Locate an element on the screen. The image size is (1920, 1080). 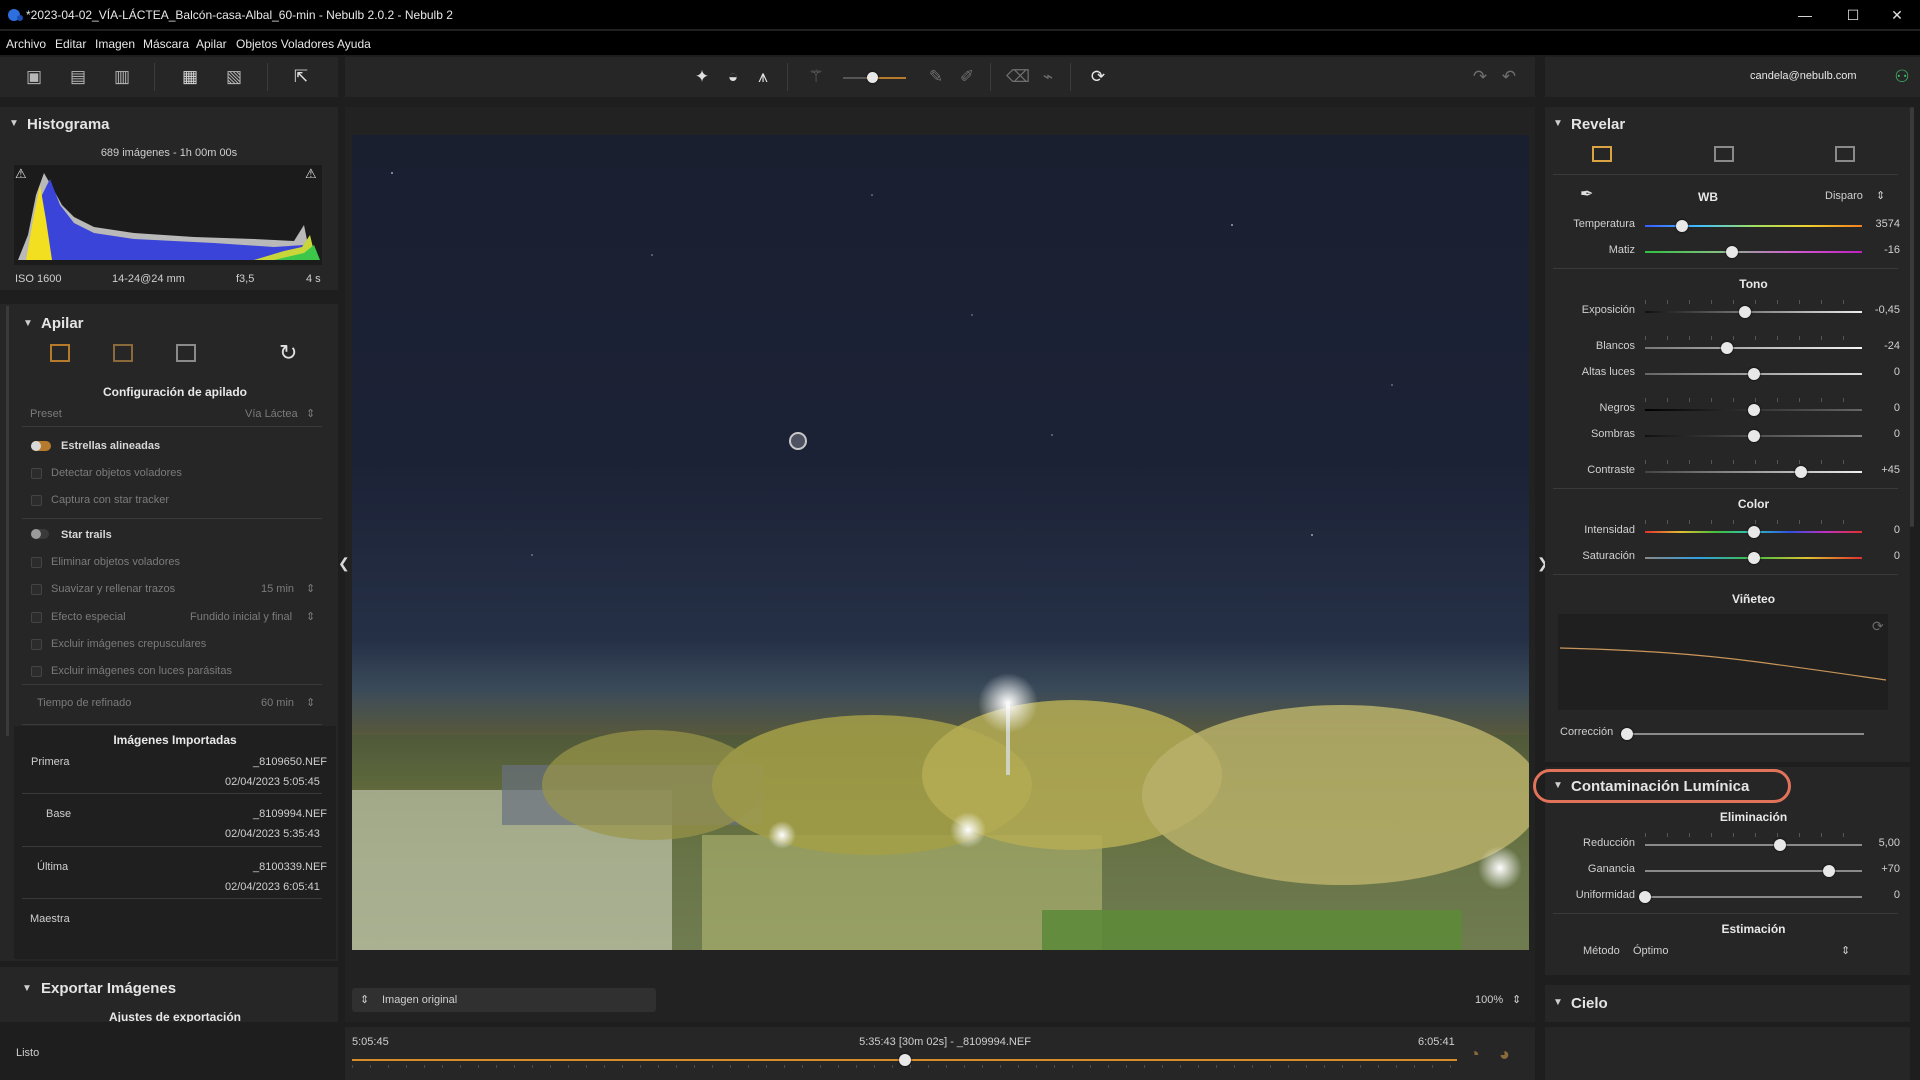
account-email: candela@nebulb.com is located at coordinates (1803, 76).